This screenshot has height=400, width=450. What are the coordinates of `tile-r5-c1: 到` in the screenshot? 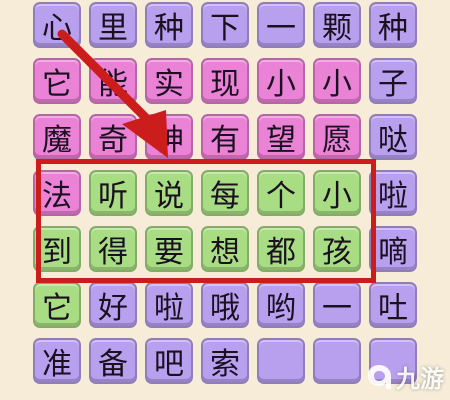 It's located at (57, 249).